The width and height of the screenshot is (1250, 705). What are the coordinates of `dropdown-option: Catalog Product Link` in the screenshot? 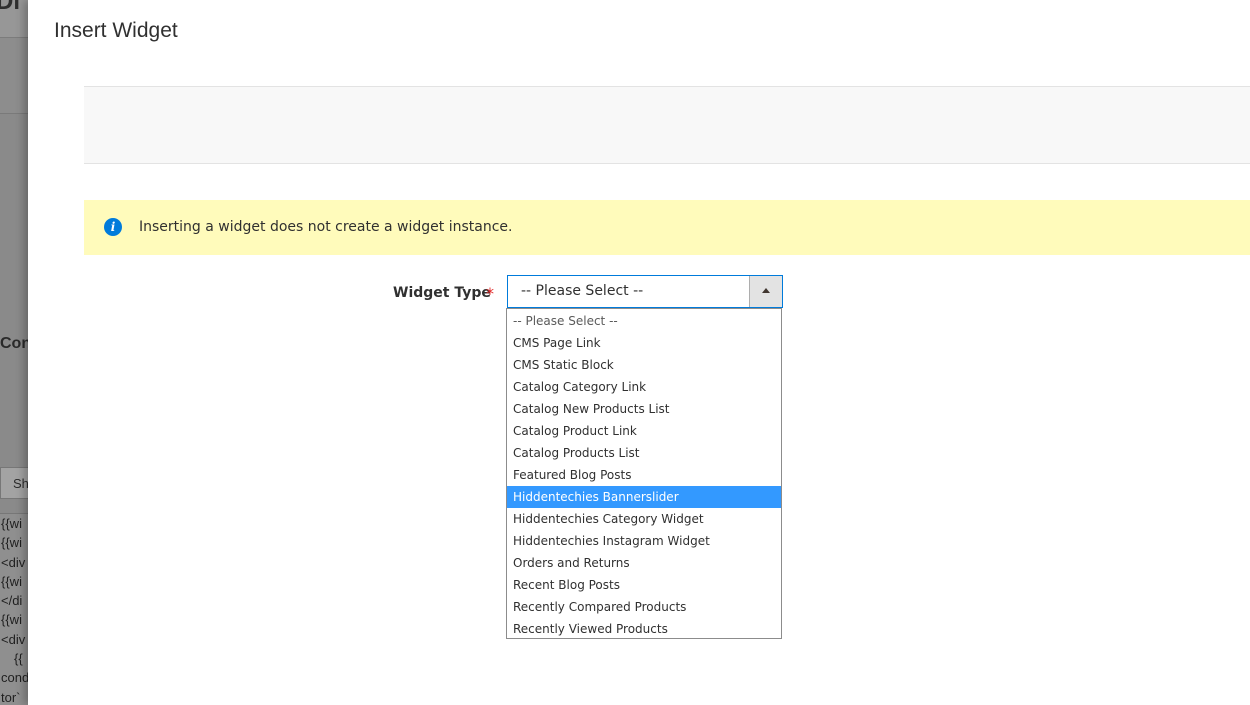 It's located at (644, 431).